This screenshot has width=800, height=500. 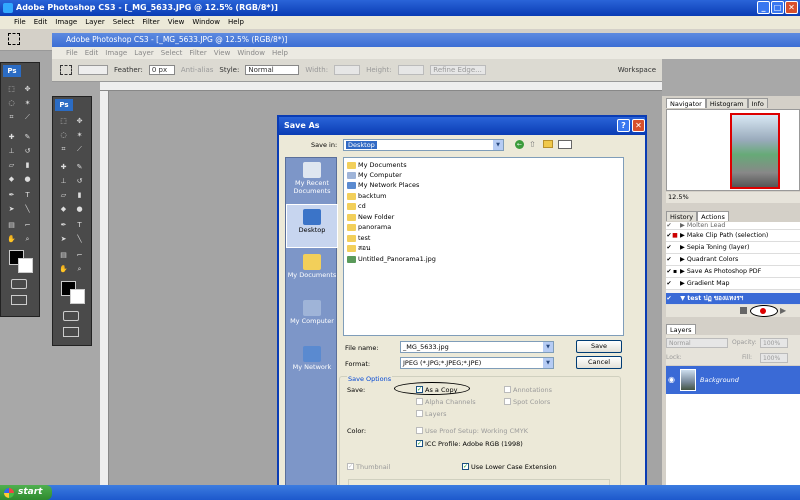 What do you see at coordinates (144, 53) in the screenshot?
I see `inner-menu-layer: Layer` at bounding box center [144, 53].